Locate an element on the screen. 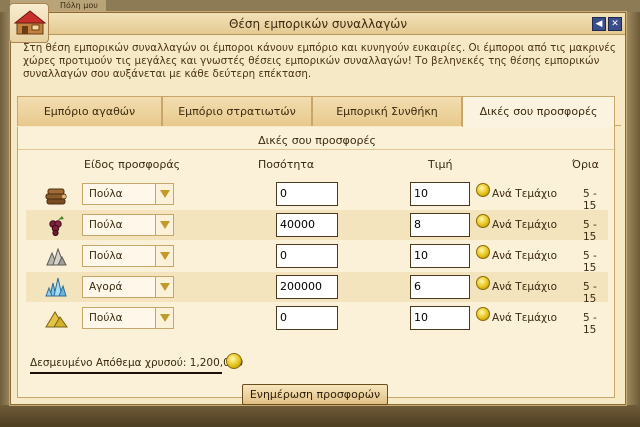 The height and width of the screenshot is (427, 640). offer-row-wine: Πούλα 40000 8 Ανά Τεμάχιο 5 - 15 is located at coordinates (317, 226).